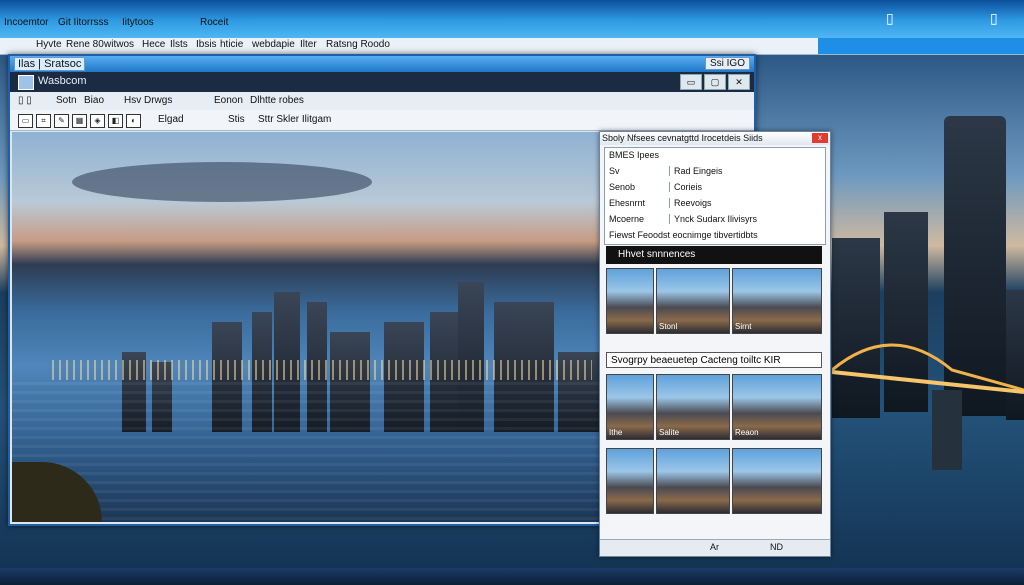 The width and height of the screenshot is (1024, 585). What do you see at coordinates (622, 187) in the screenshot?
I see `property-key: Senob` at bounding box center [622, 187].